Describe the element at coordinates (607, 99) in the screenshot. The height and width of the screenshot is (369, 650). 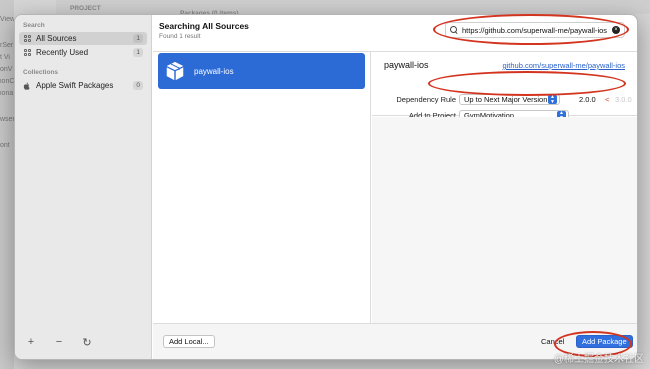
I see `version-less-than: <` at that location.